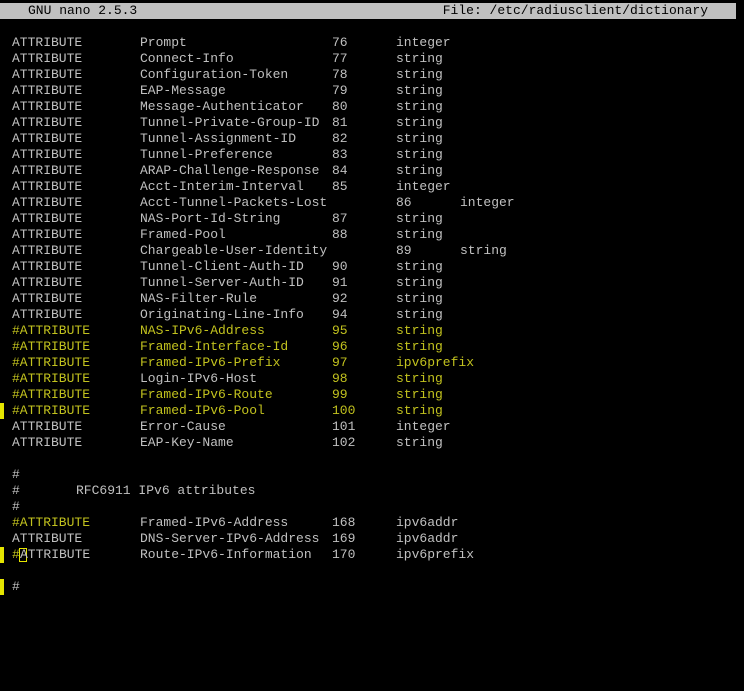 This screenshot has width=744, height=691. What do you see at coordinates (183, 234) in the screenshot?
I see `attribute-name: Framed-Pool` at bounding box center [183, 234].